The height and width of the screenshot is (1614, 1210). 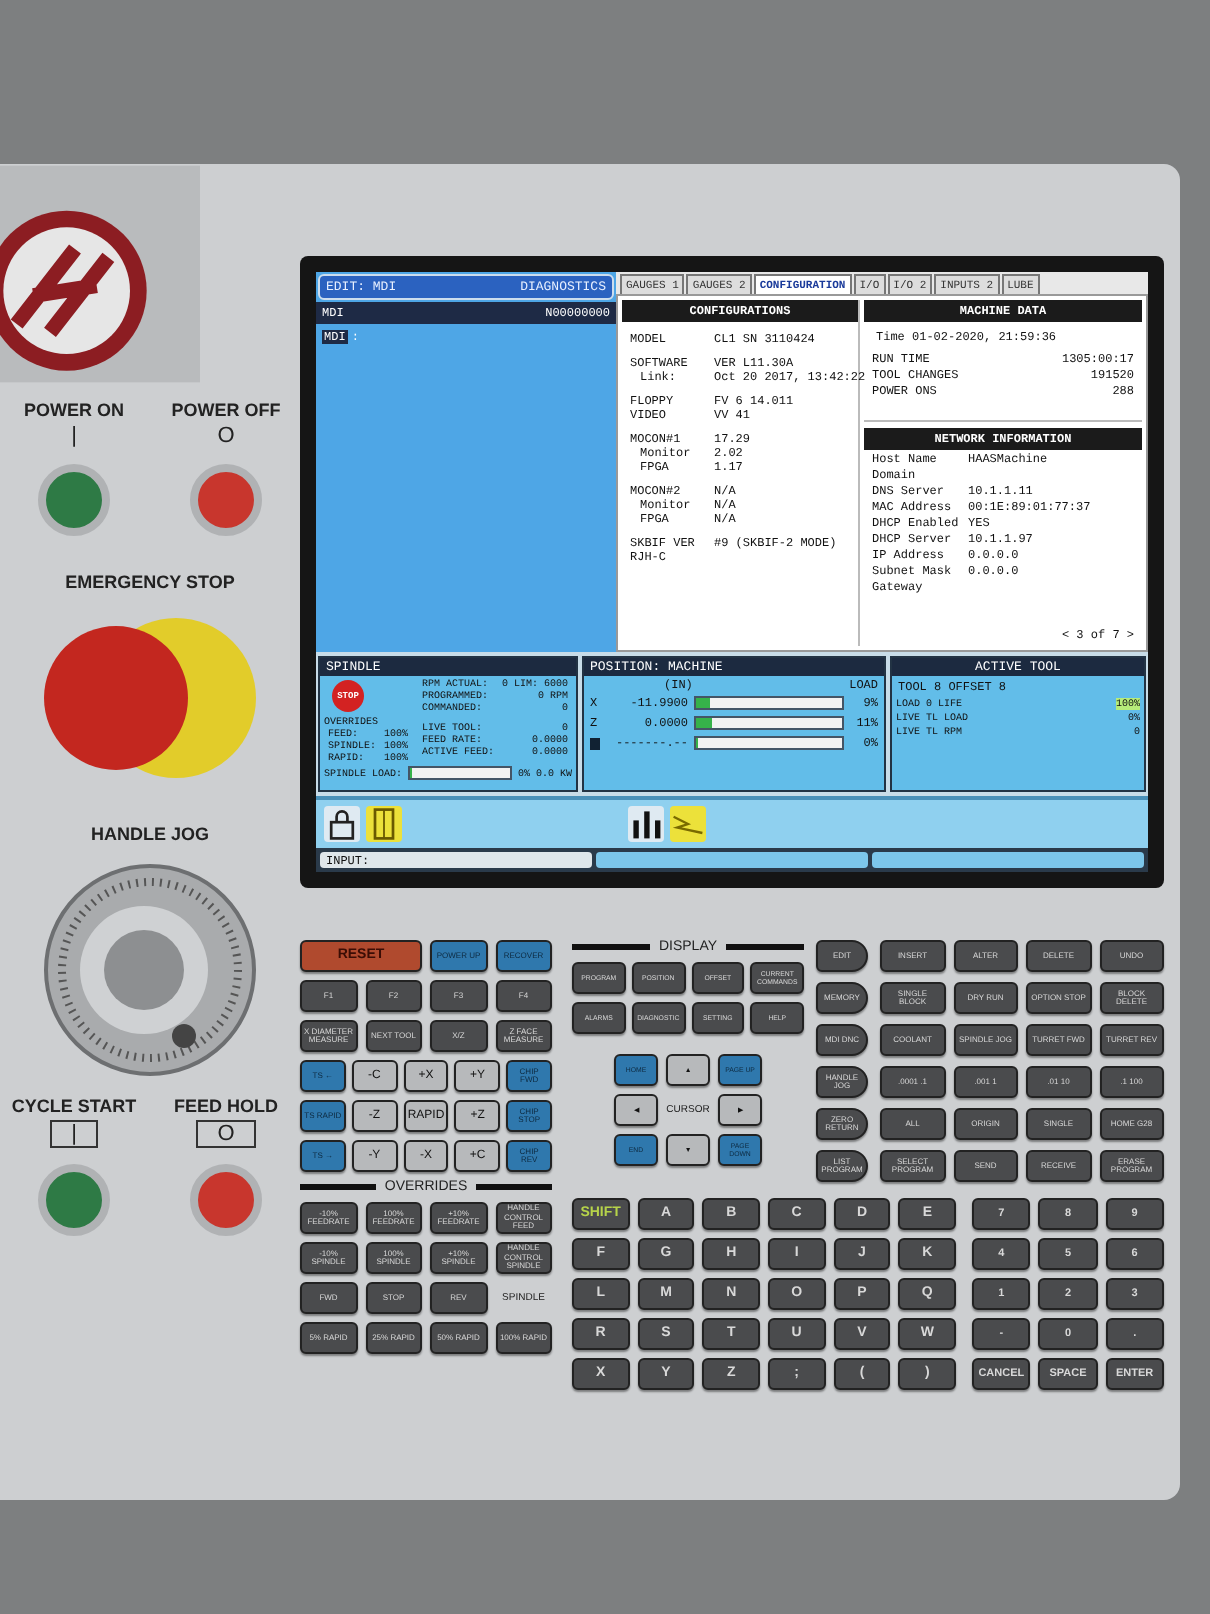 What do you see at coordinates (225, 1106) in the screenshot?
I see `button-label: FEED HOLD` at bounding box center [225, 1106].